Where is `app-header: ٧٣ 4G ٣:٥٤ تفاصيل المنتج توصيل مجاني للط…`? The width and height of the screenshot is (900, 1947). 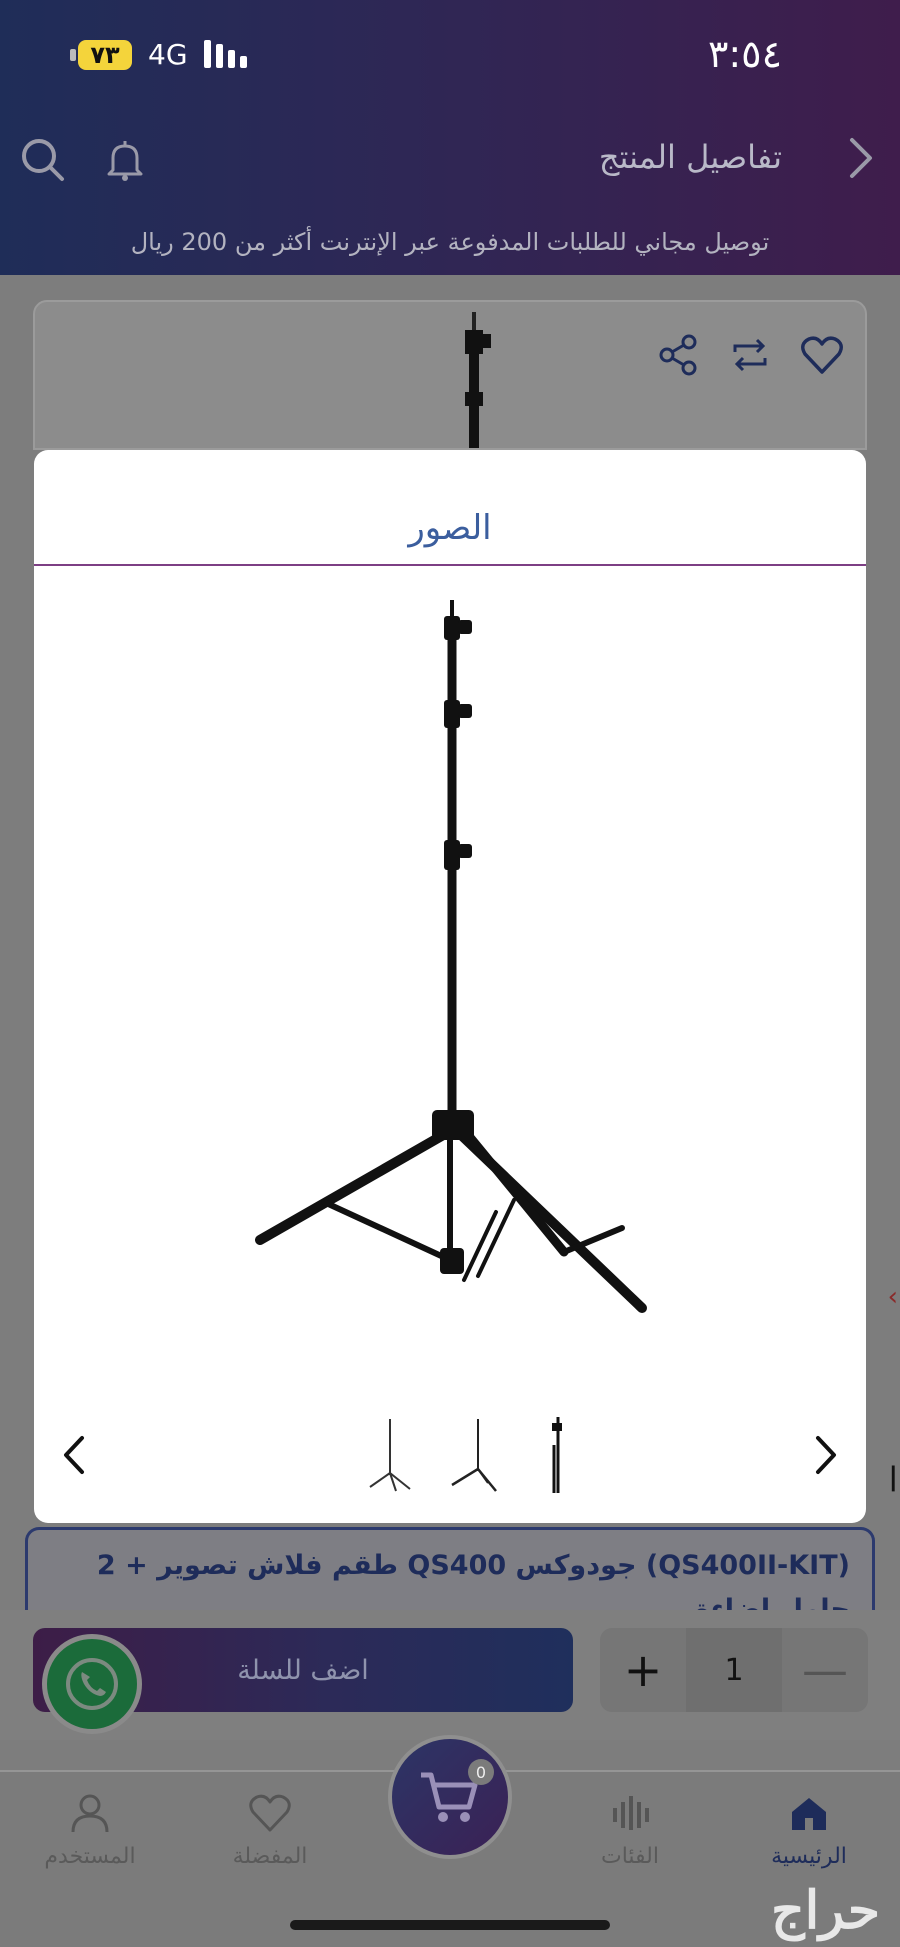 app-header: ٧٣ 4G ٣:٥٤ تفاصيل المنتج توصيل مجاني للط… is located at coordinates (450, 137).